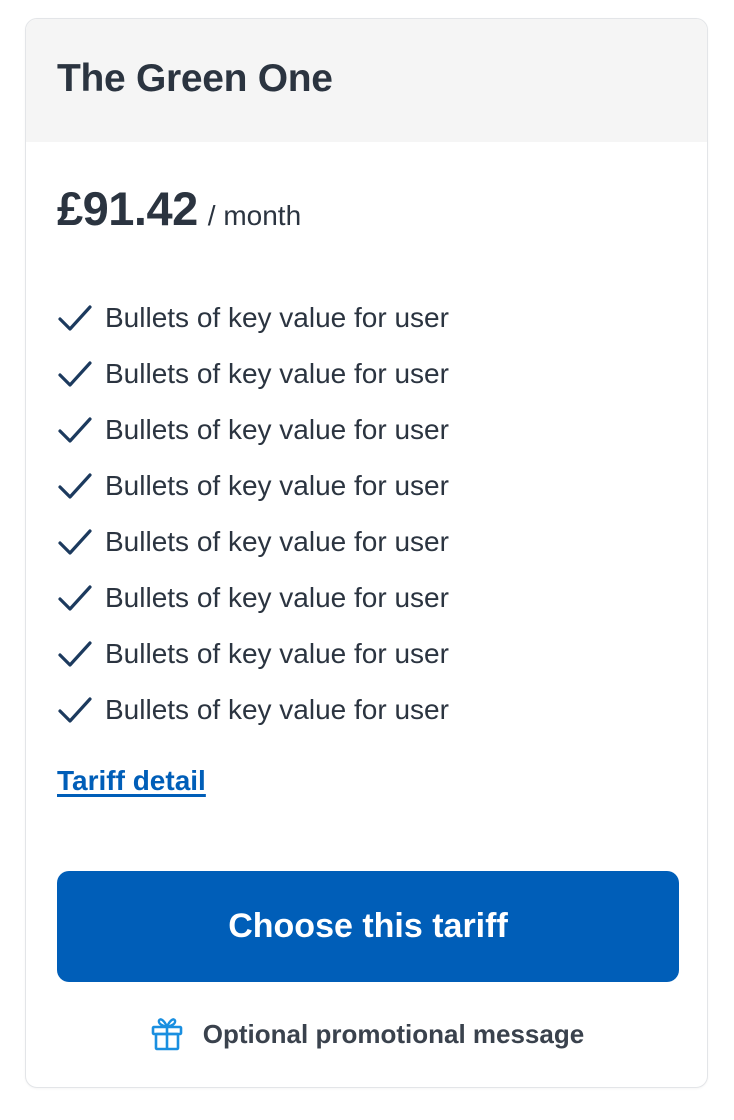  What do you see at coordinates (254, 215) in the screenshot?
I see `price-period: / month` at bounding box center [254, 215].